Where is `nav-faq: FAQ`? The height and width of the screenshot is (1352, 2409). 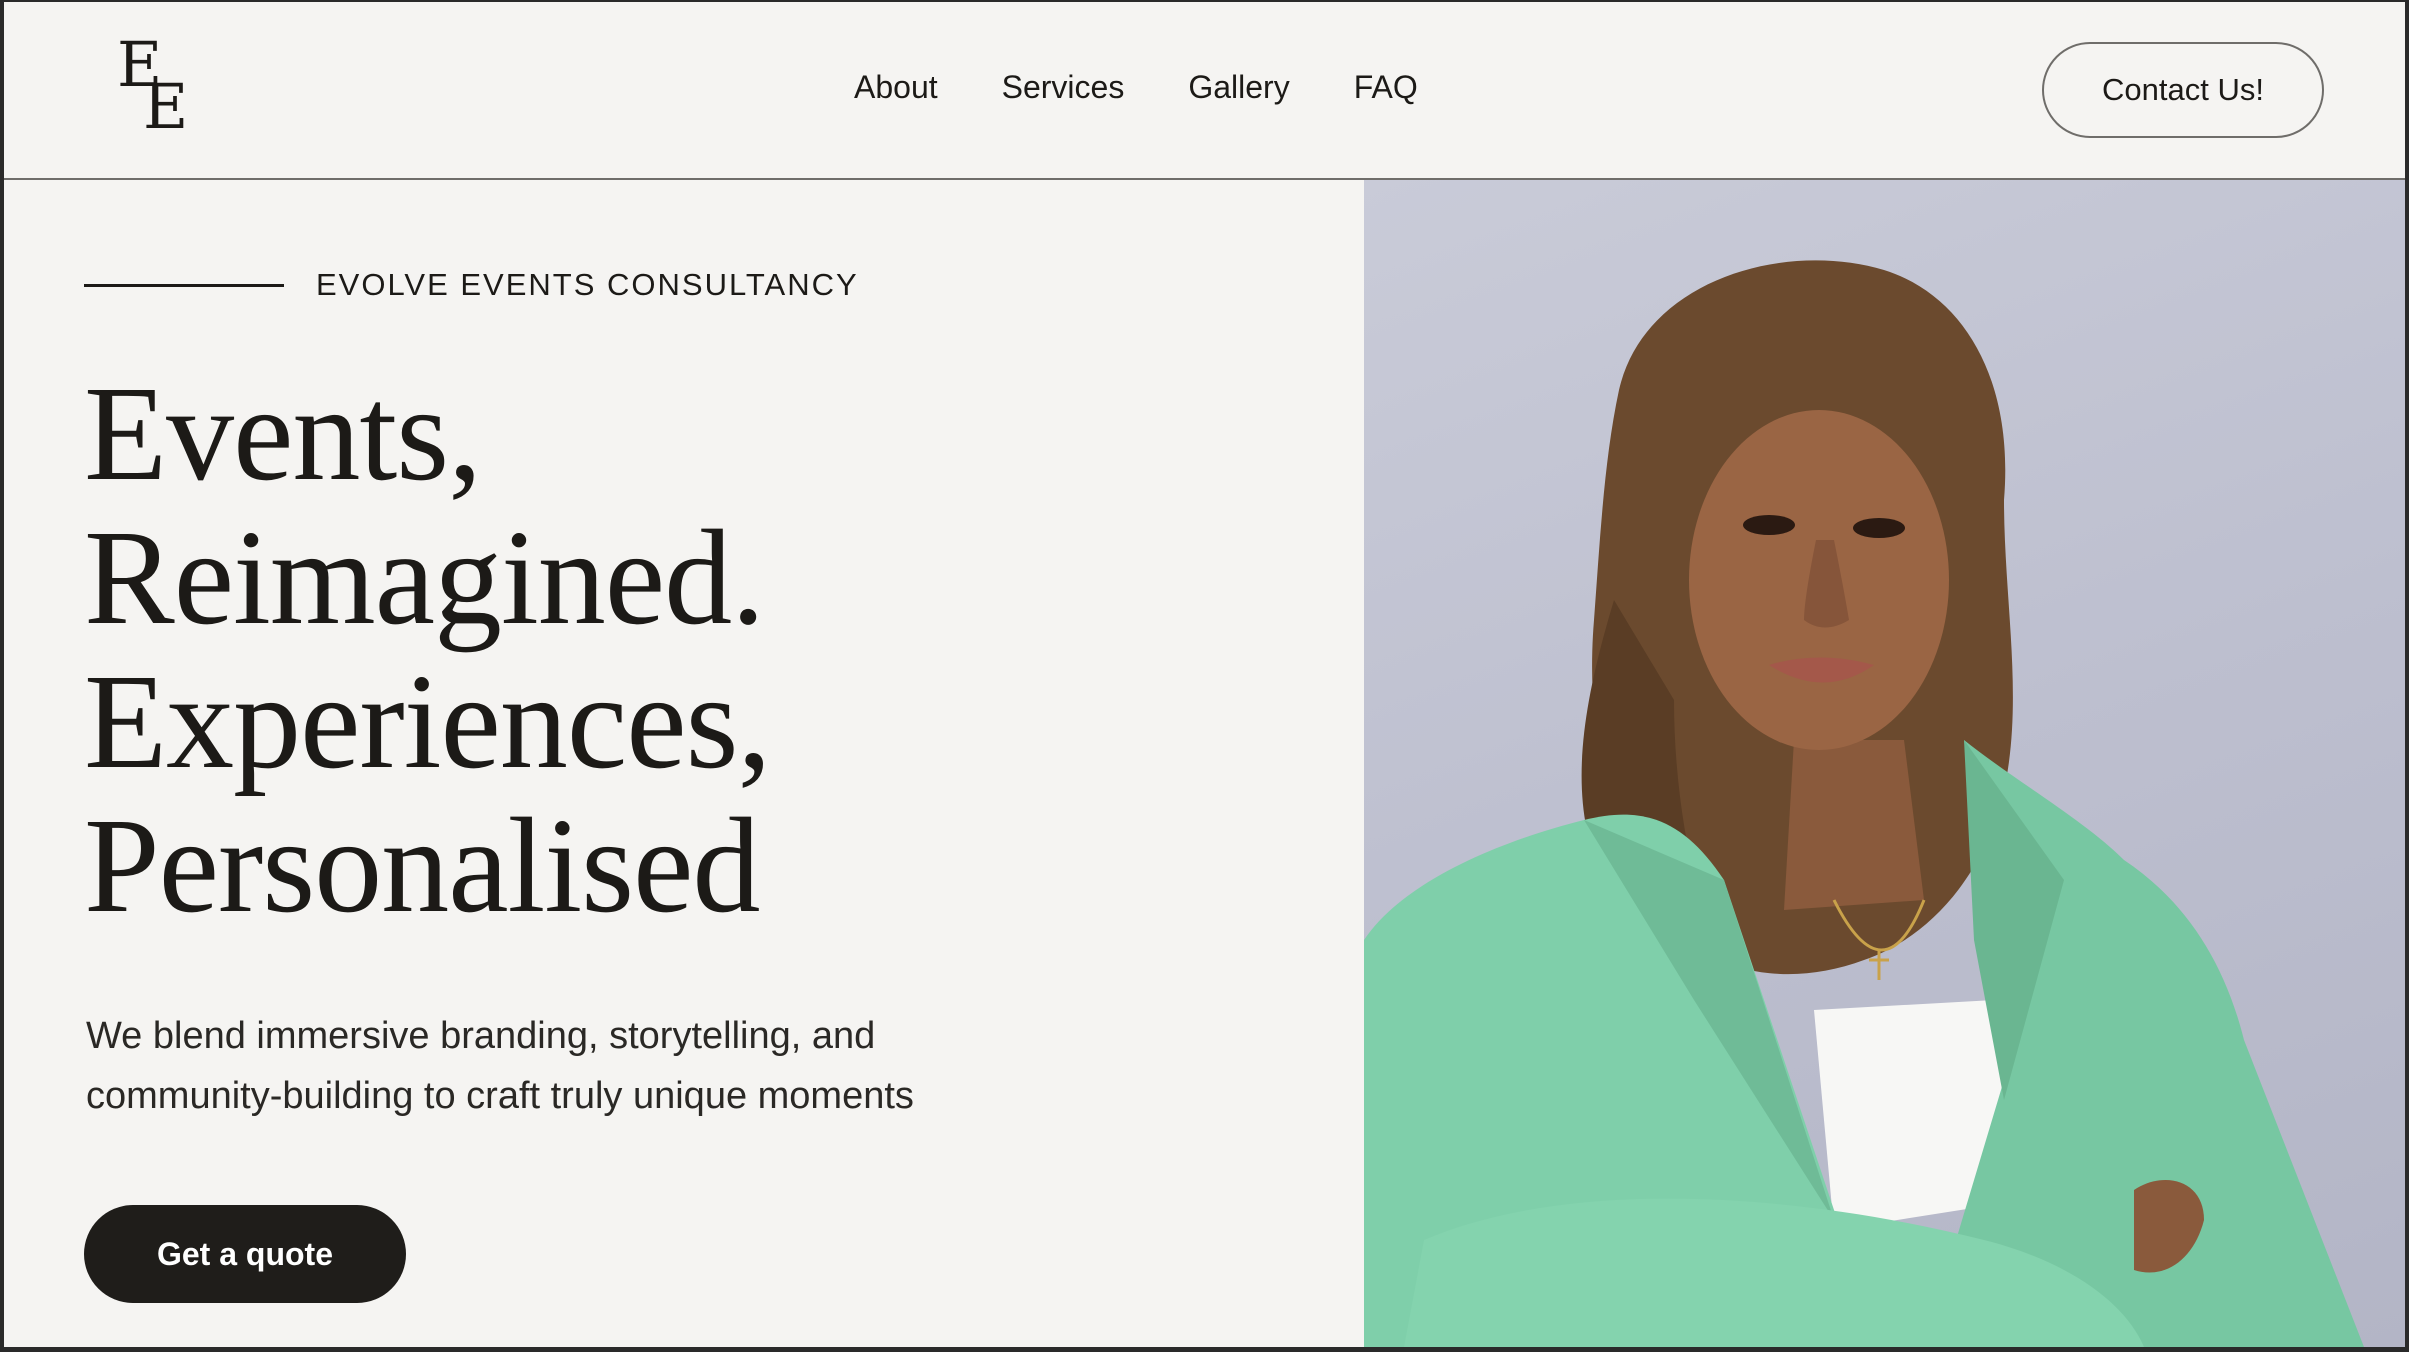 nav-faq: FAQ is located at coordinates (1386, 87).